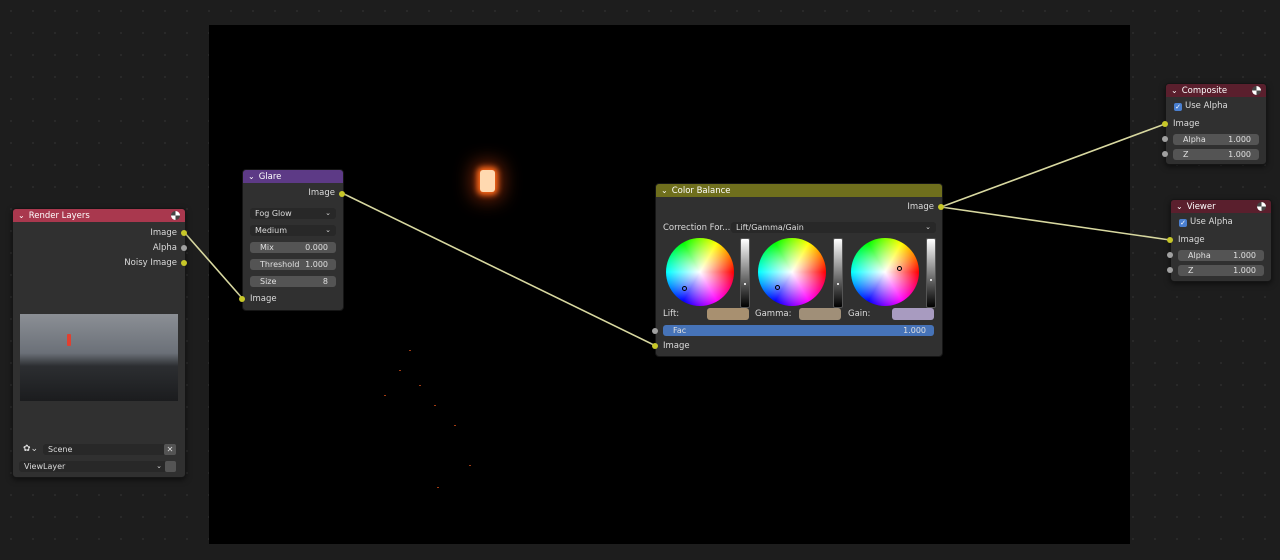  I want to click on lighthouse-thumb, so click(69, 340).